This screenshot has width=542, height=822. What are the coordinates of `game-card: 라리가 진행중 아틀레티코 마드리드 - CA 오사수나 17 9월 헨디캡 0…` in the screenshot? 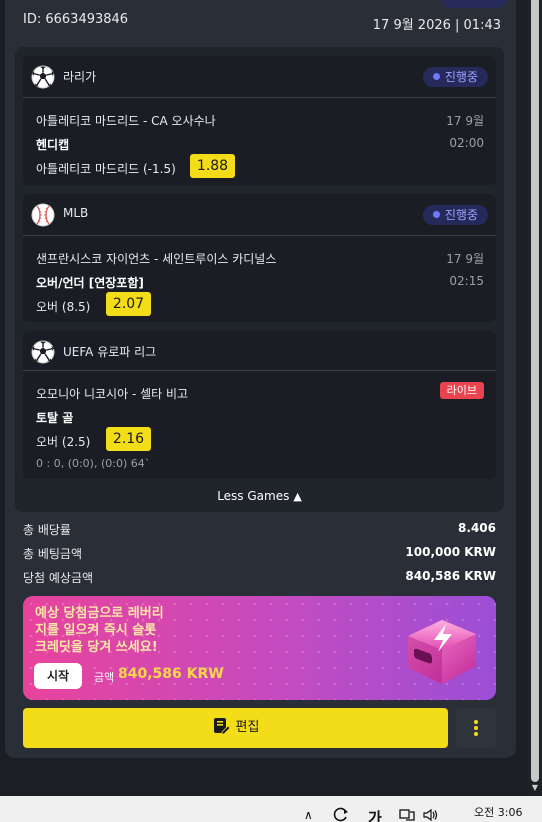 It's located at (259, 120).